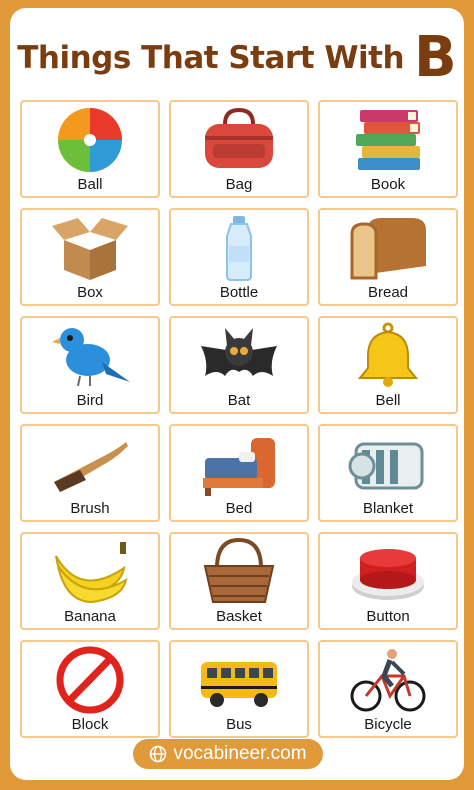 The width and height of the screenshot is (474, 790). Describe the element at coordinates (240, 753) in the screenshot. I see `website-url: vocabineer.com` at that location.